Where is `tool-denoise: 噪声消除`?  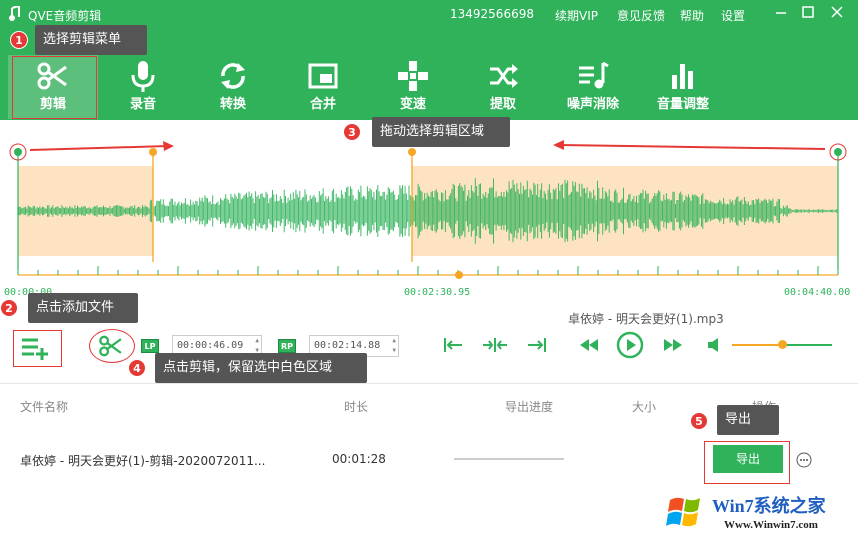 tool-denoise: 噪声消除 is located at coordinates (593, 87).